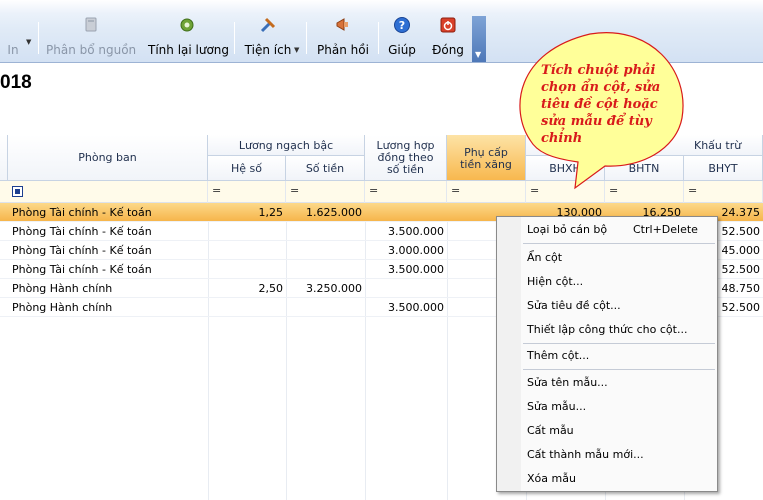 The width and height of the screenshot is (763, 500). I want to click on menu-hide-column: Ẩn cột, so click(620, 258).